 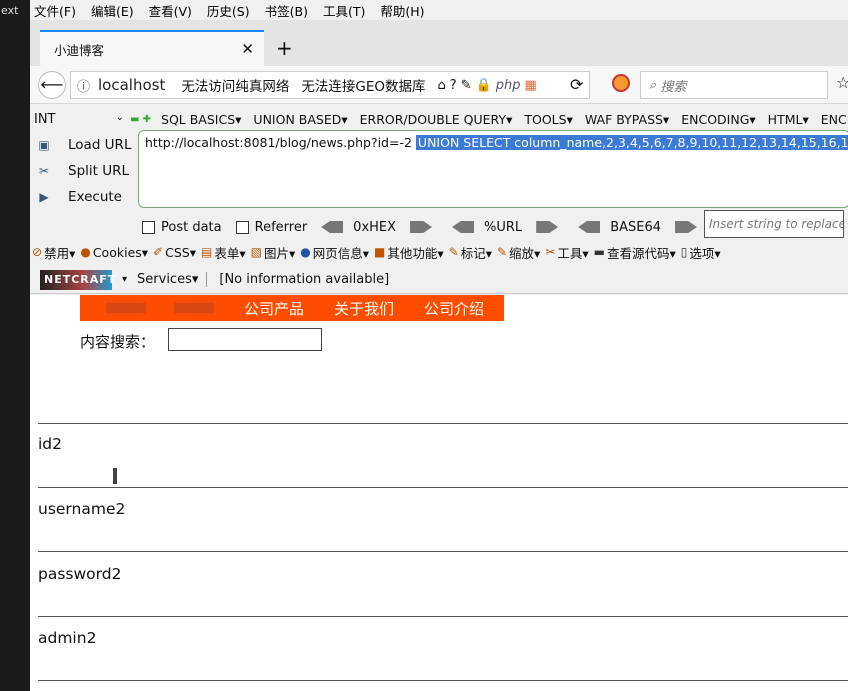 What do you see at coordinates (124, 279) in the screenshot?
I see `netcraft-dropdown-icon: ▾` at bounding box center [124, 279].